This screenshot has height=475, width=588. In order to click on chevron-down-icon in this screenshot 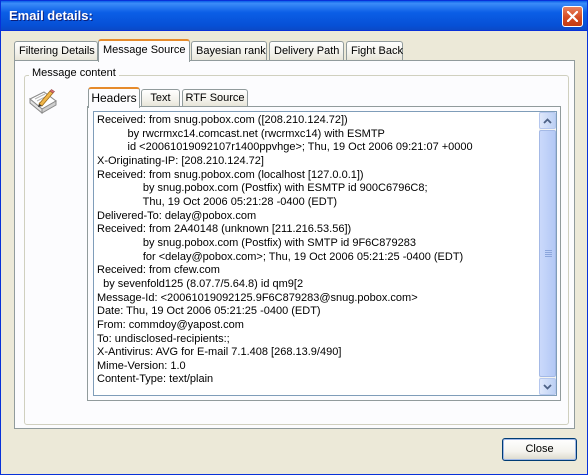, I will do `click(547, 386)`.